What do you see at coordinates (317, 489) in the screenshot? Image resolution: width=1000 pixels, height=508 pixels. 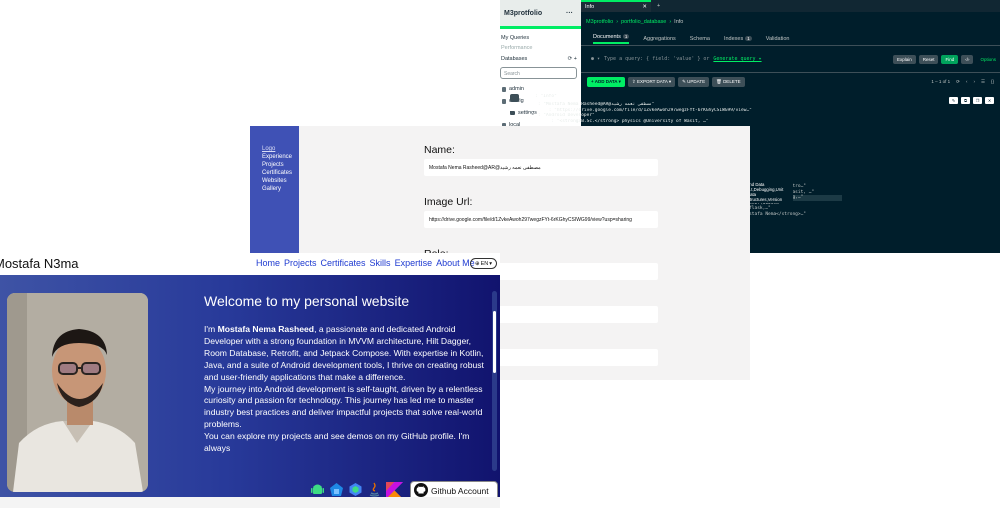 I see `android-icon` at bounding box center [317, 489].